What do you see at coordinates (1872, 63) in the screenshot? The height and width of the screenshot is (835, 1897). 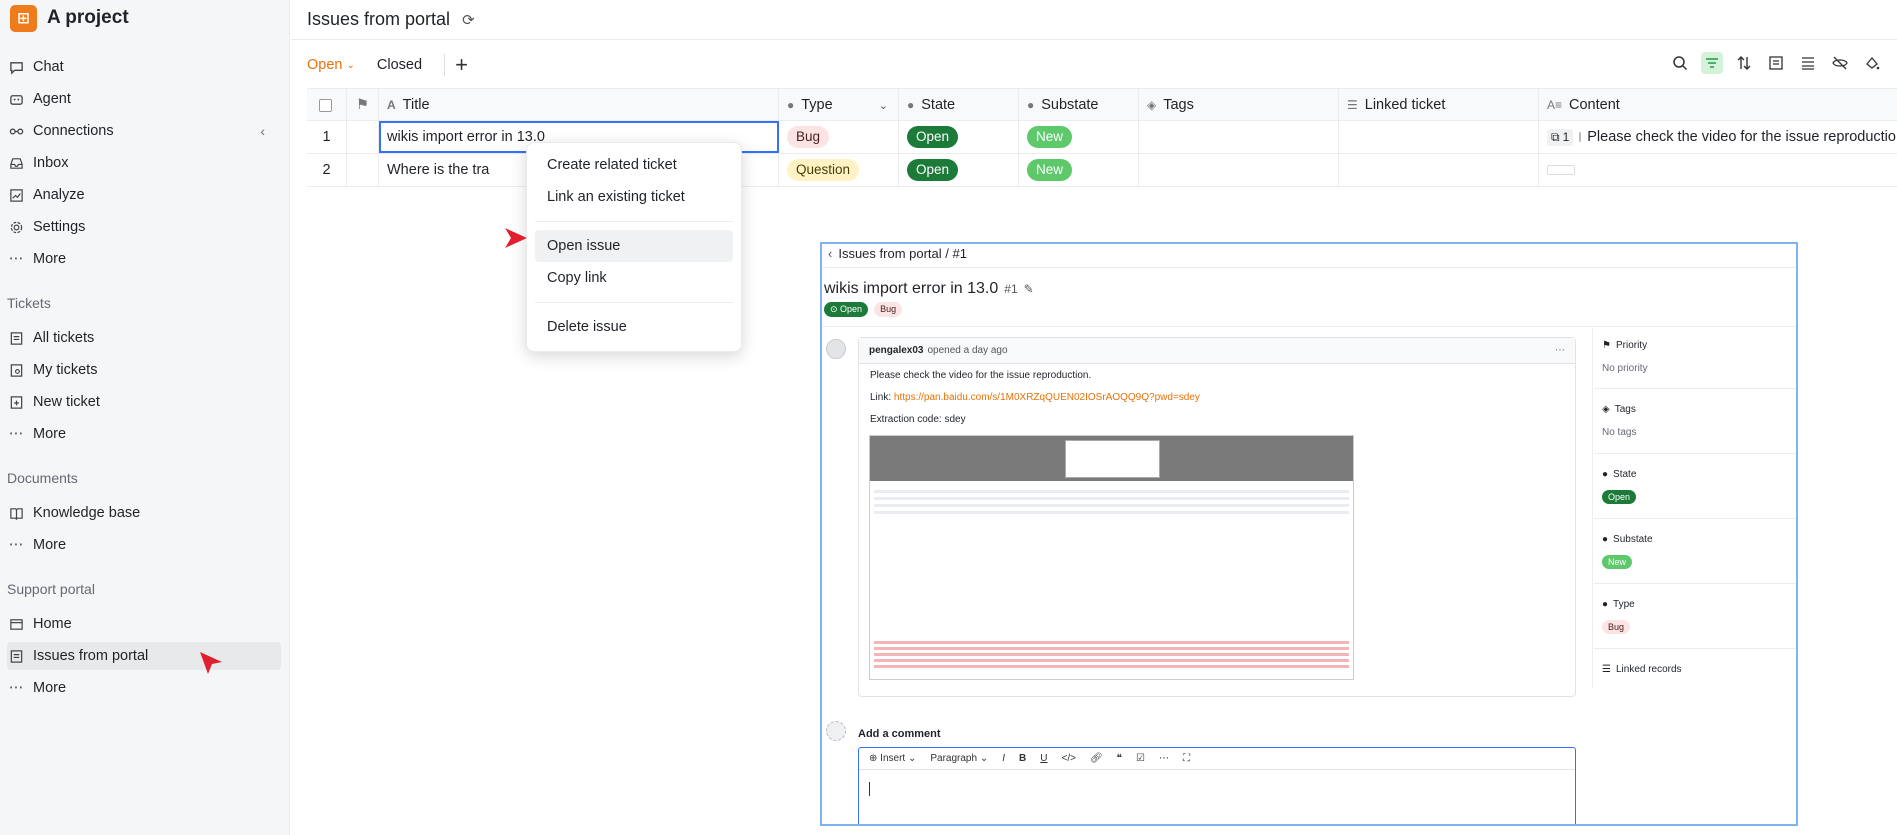 I see `fill-color-icon` at bounding box center [1872, 63].